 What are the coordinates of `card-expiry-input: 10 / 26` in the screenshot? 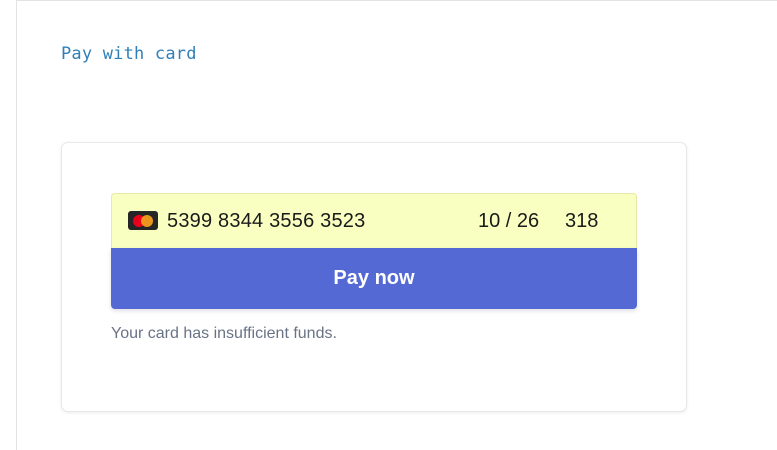 It's located at (508, 221).